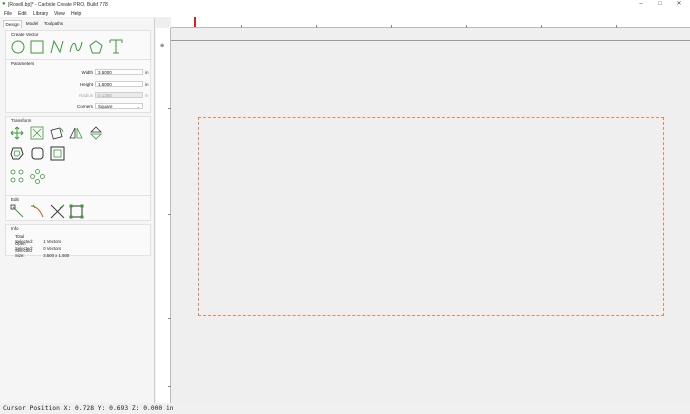  I want to click on width-unit: in, so click(147, 72).